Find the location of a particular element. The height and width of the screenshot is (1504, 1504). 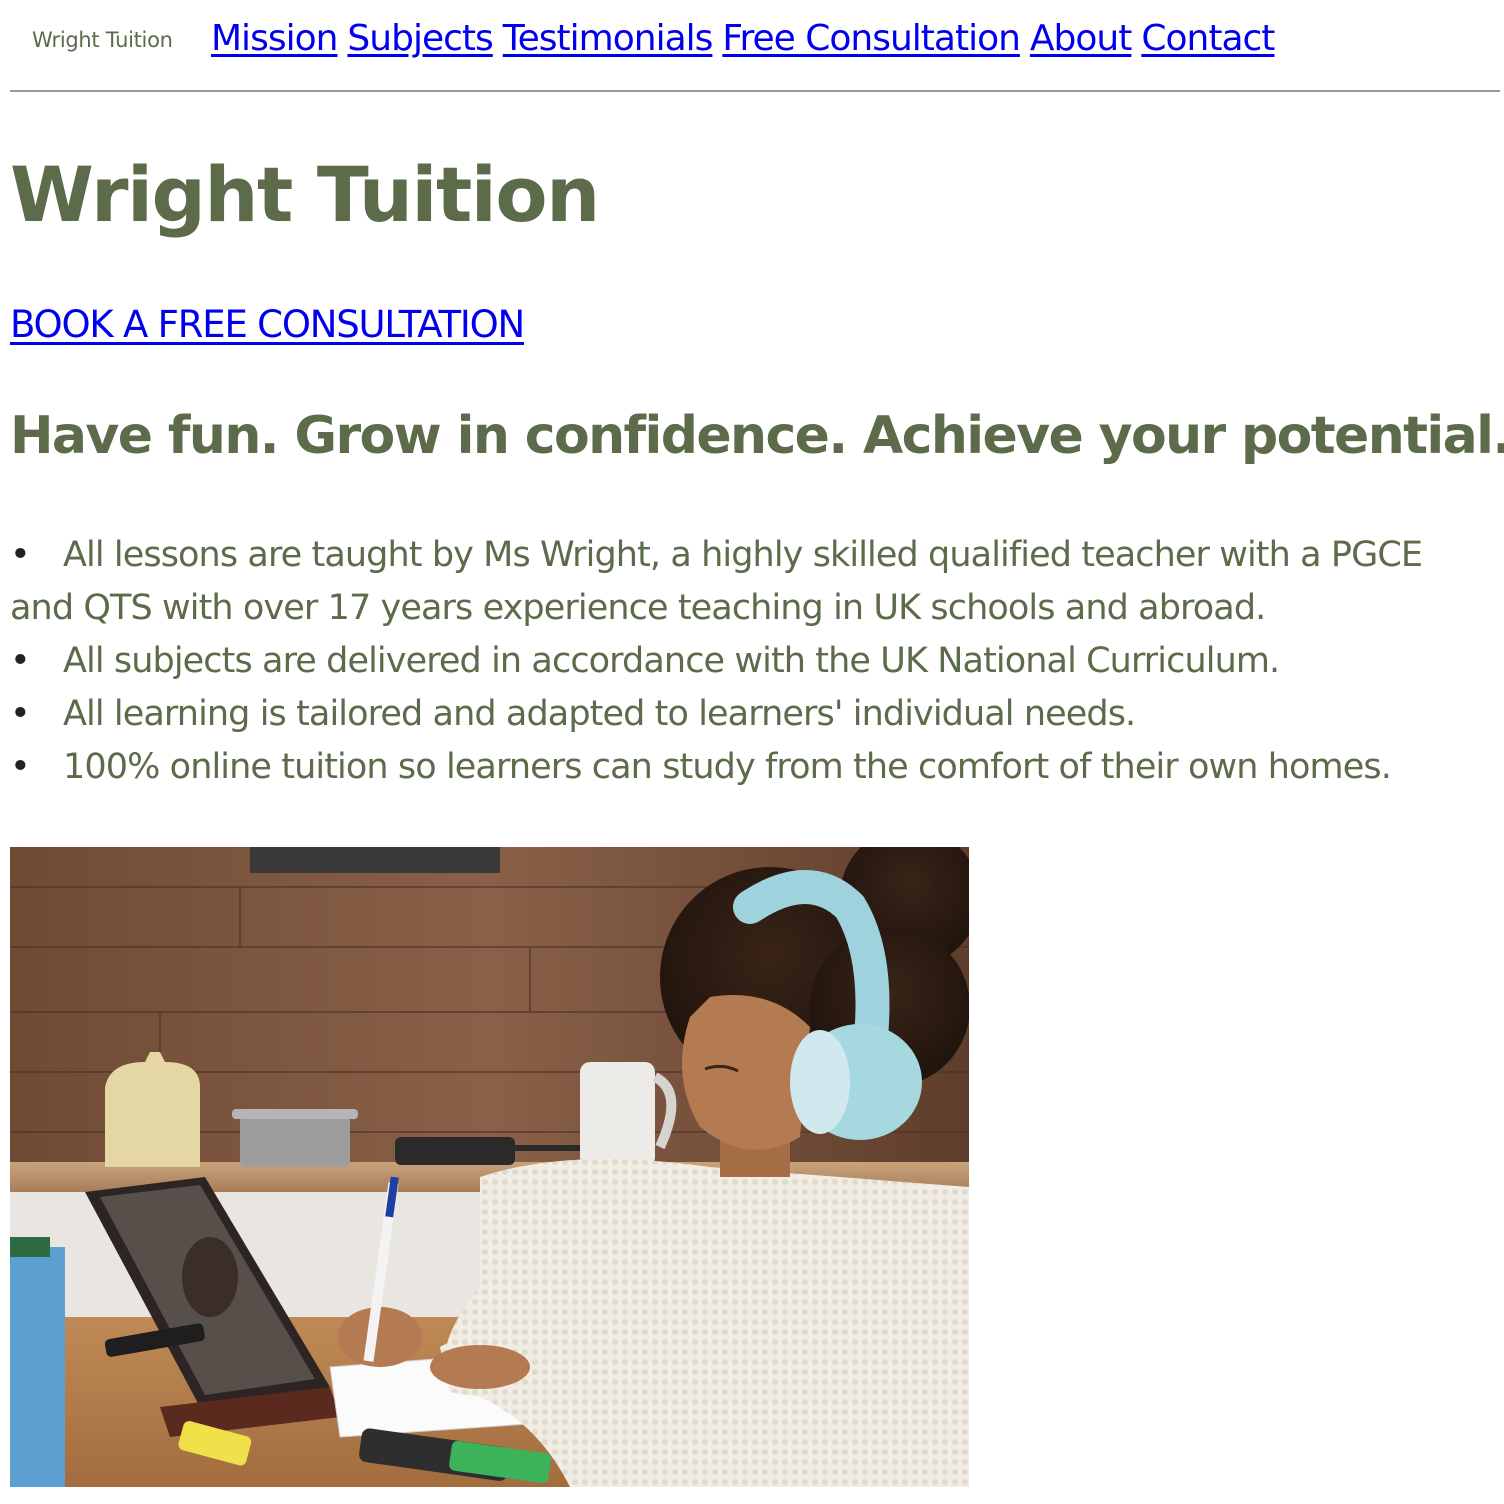

nav-link-testimonials: Testimonials is located at coordinates (608, 38).